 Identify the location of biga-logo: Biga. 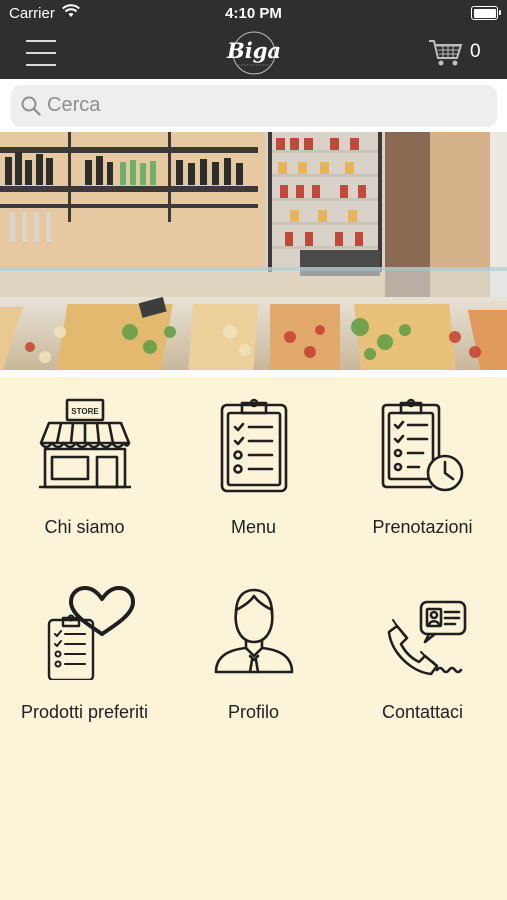
(254, 53).